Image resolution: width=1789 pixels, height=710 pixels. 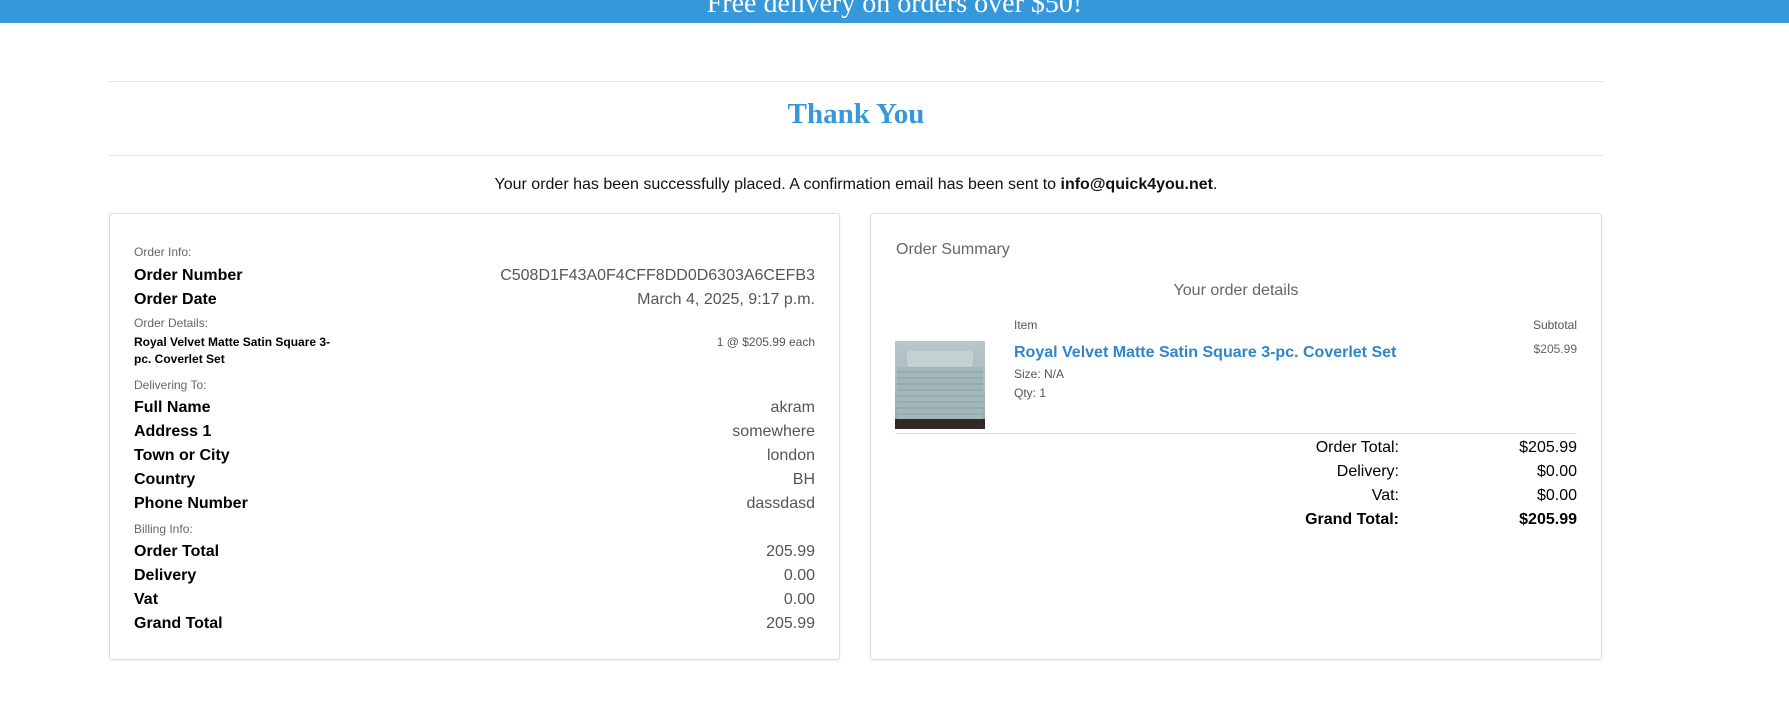 What do you see at coordinates (856, 155) in the screenshot?
I see `divider-bottom` at bounding box center [856, 155].